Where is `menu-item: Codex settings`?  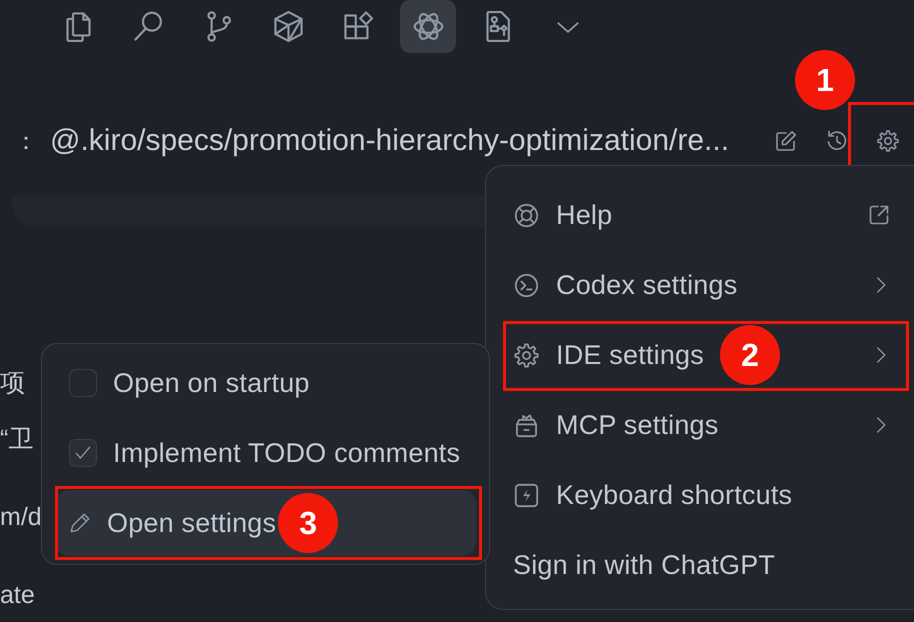 menu-item: Codex settings is located at coordinates (700, 285).